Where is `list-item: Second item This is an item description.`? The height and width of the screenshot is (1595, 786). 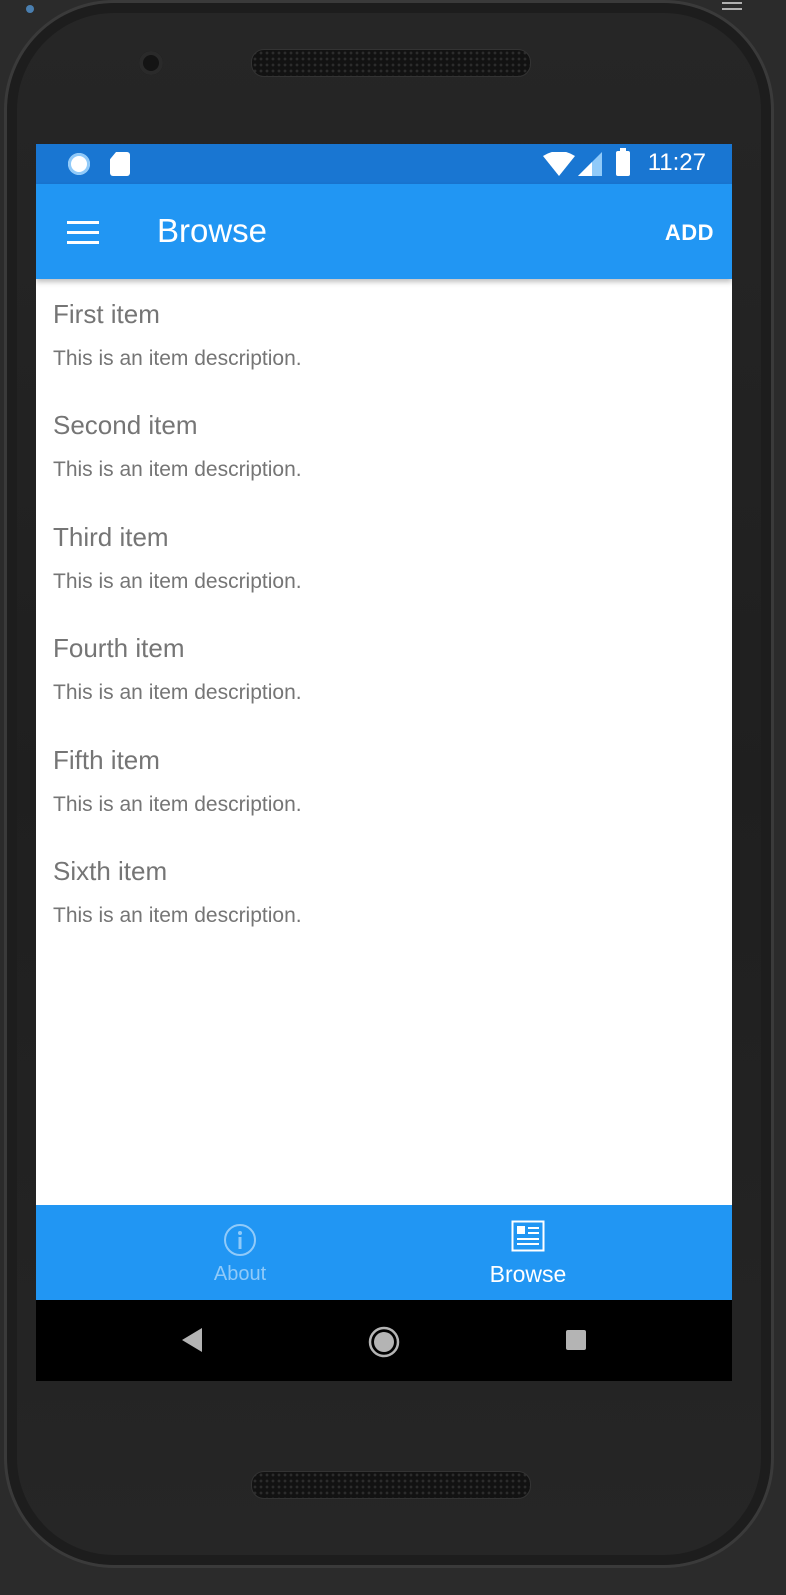 list-item: Second item This is an item description. is located at coordinates (383, 445).